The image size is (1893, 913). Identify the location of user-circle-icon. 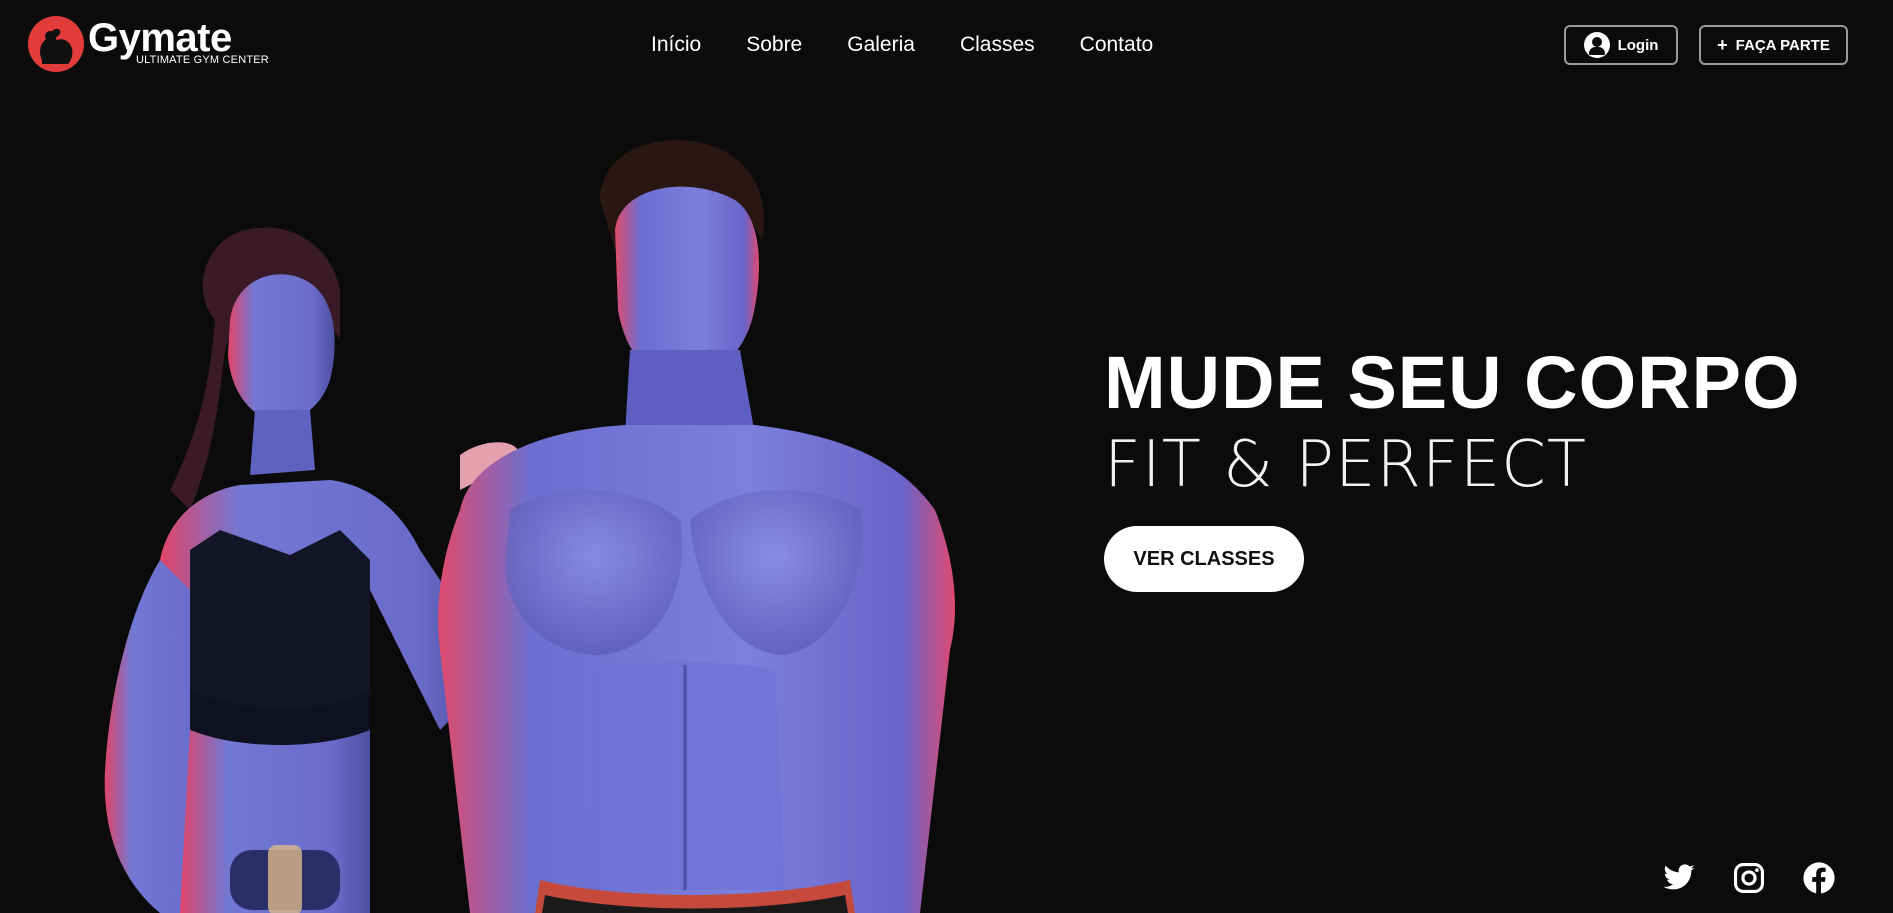
(1596, 45).